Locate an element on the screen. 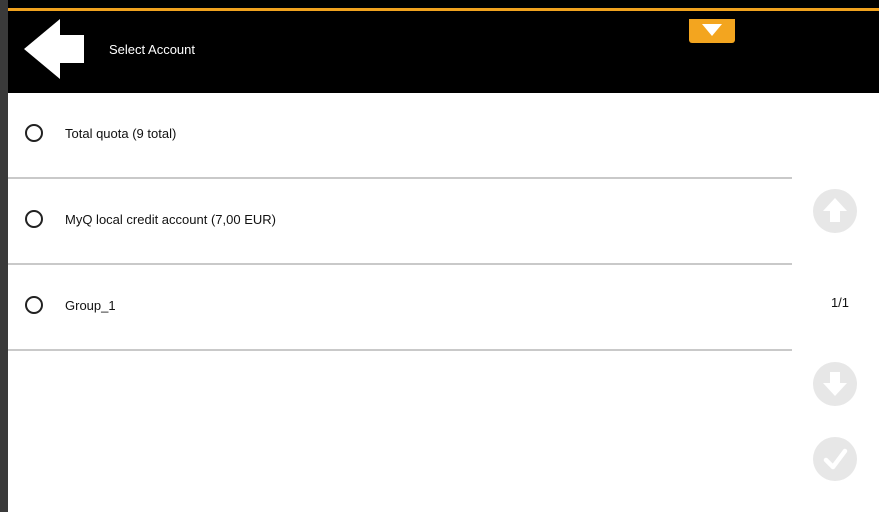  scroll-up-button is located at coordinates (835, 211).